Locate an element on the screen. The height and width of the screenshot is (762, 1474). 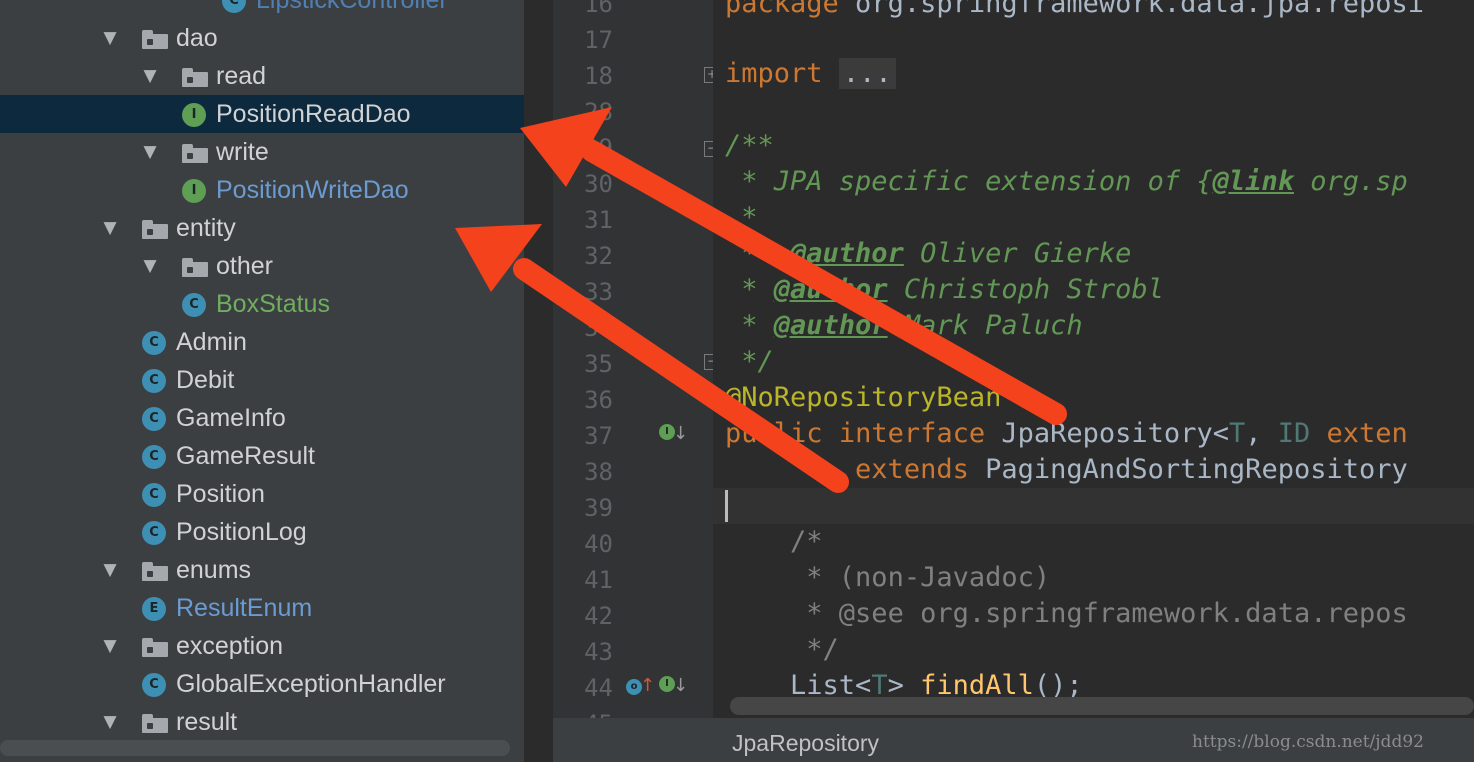
tree-row-exception: ▼ exception is located at coordinates (262, 646).